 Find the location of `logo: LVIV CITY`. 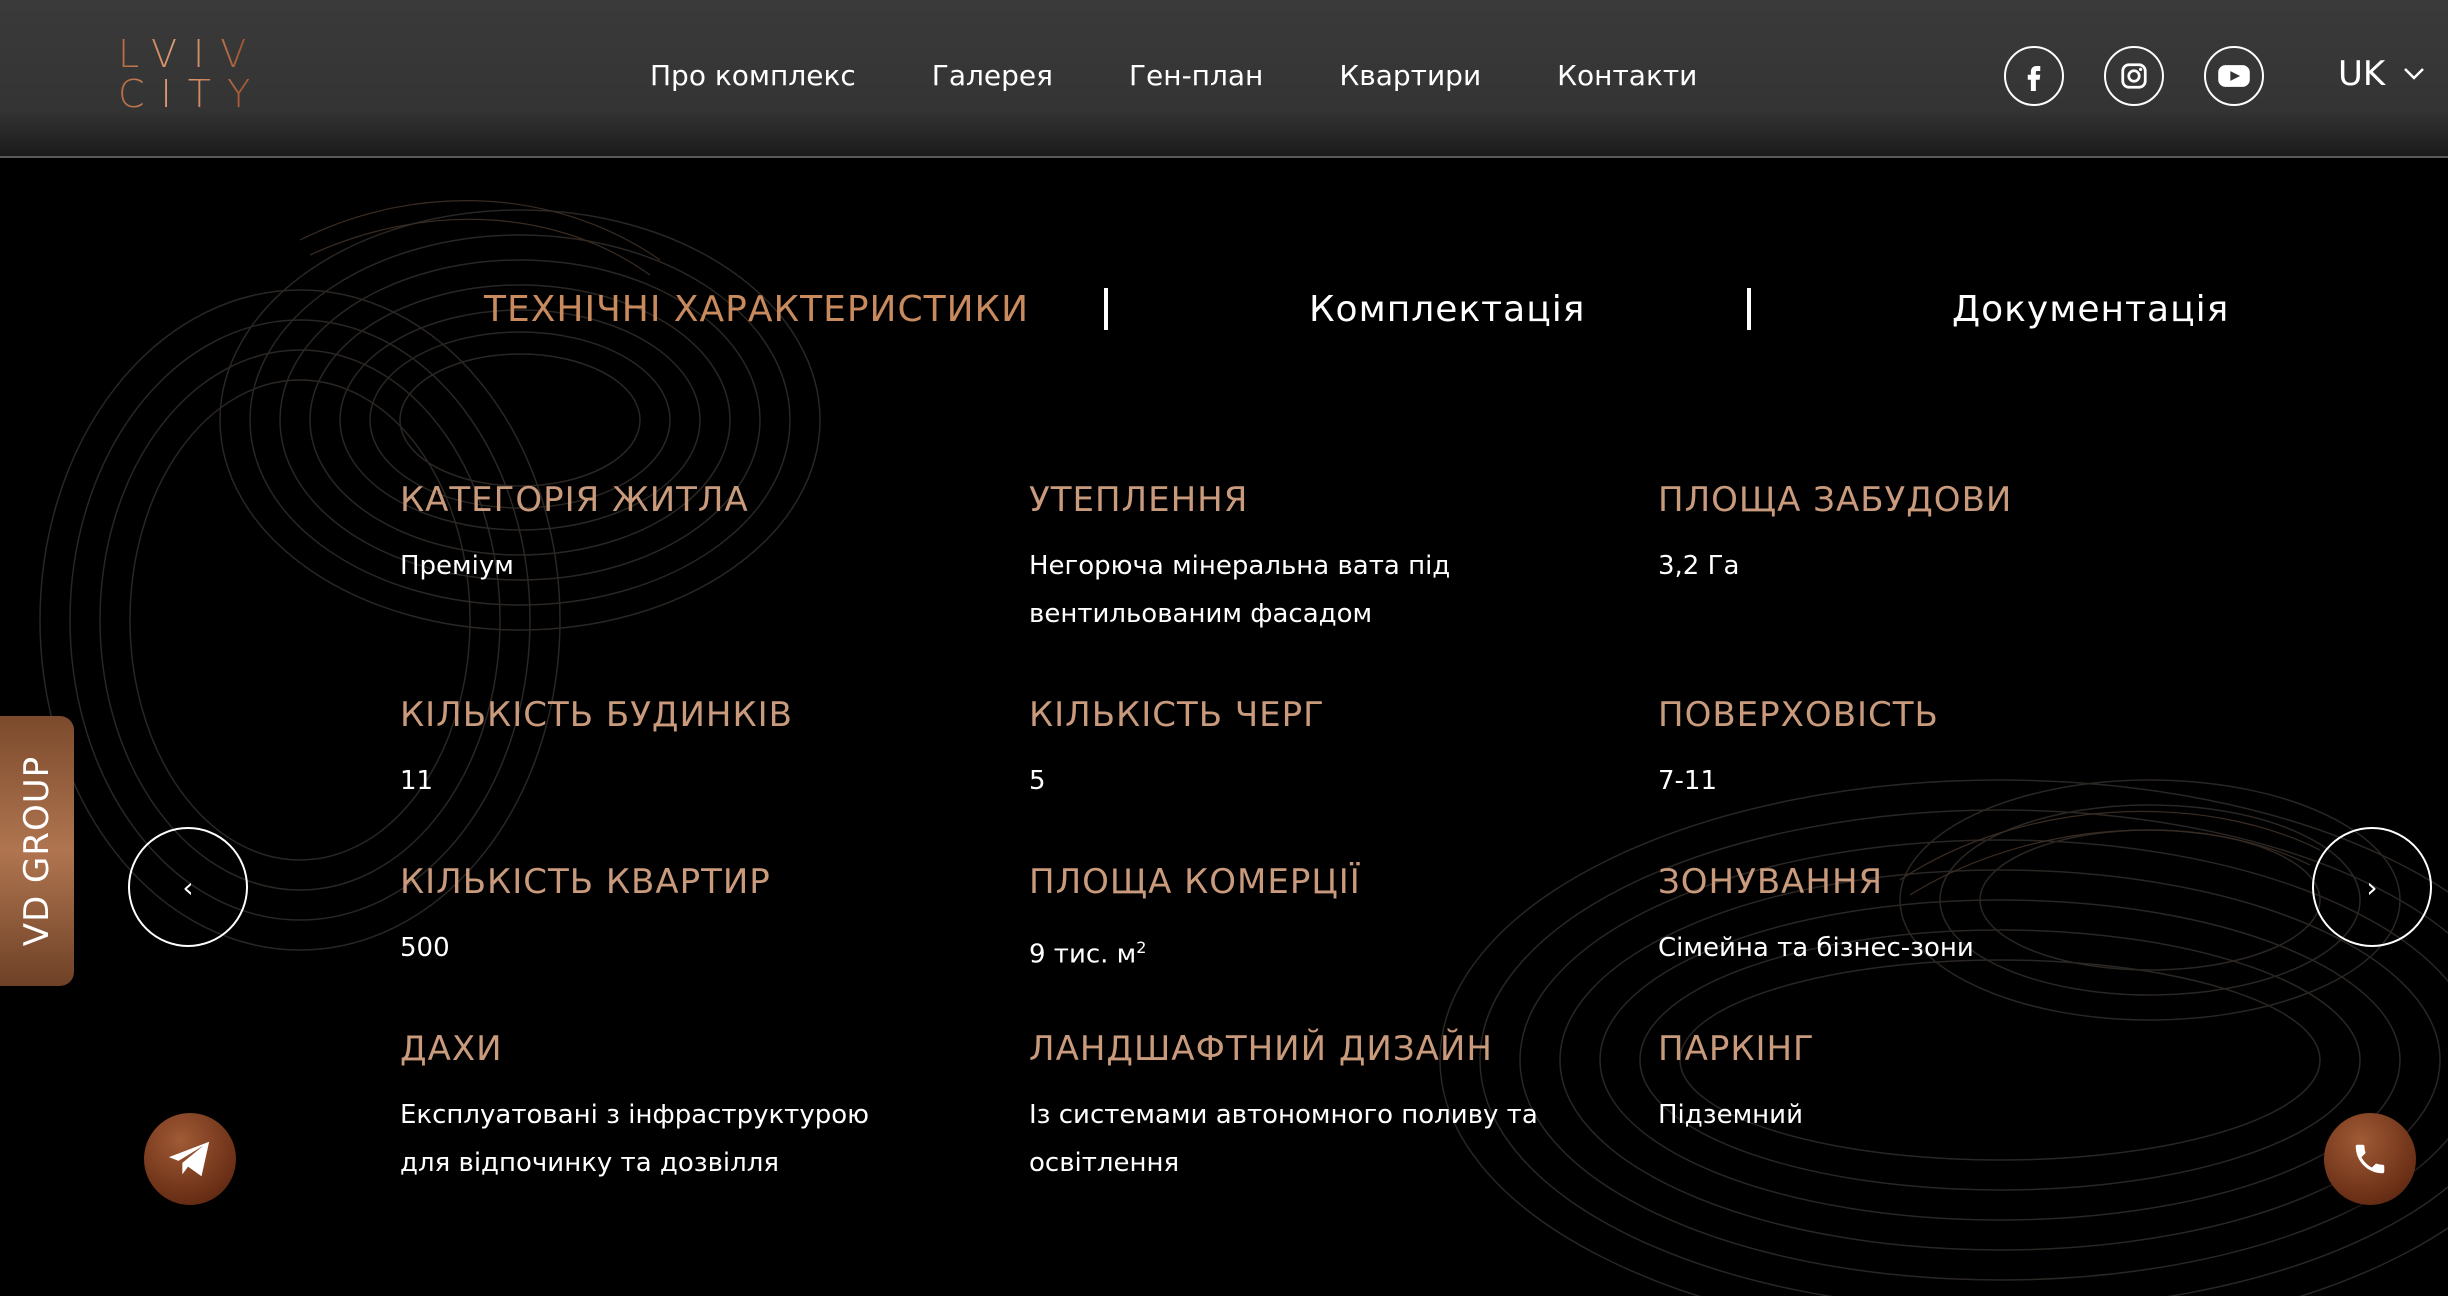

logo: LVIV CITY is located at coordinates (211, 74).